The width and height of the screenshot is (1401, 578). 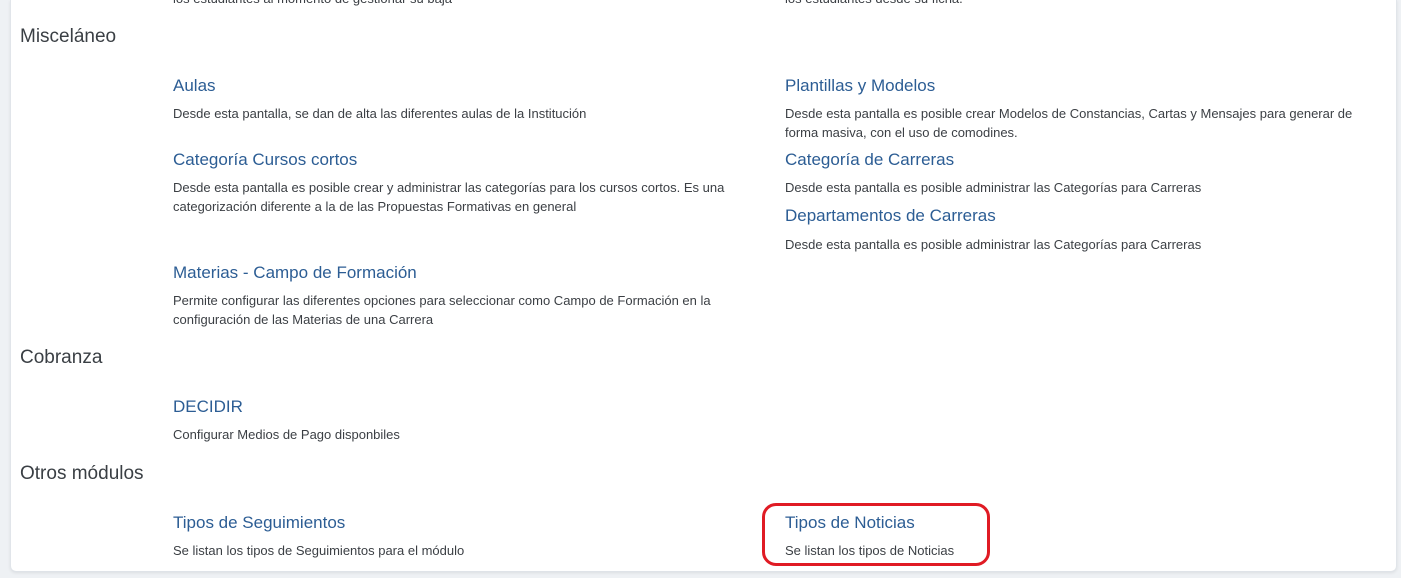 I want to click on link-categoria-carreras: Categoría de Carreras, so click(x=869, y=160).